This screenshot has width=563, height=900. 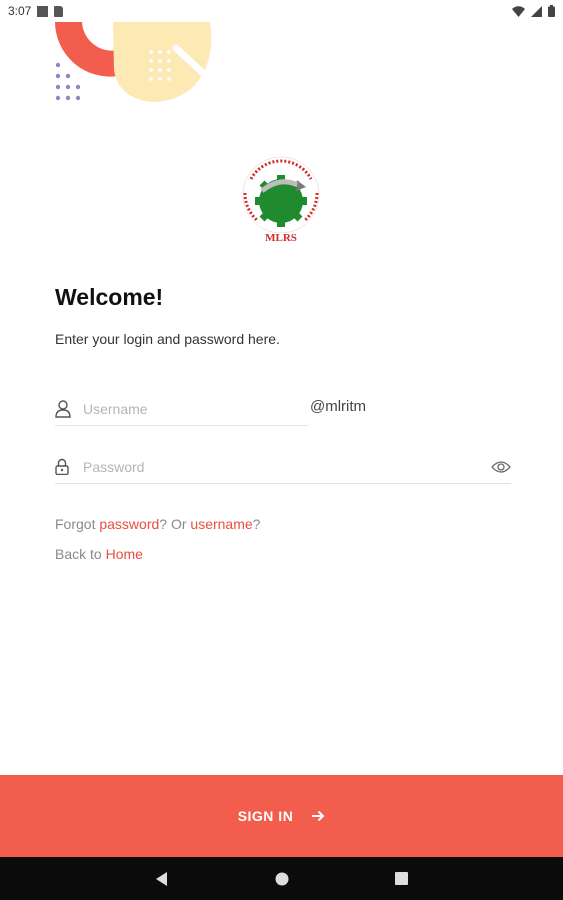 I want to click on sign-in-button: SIGN IN, so click(x=281, y=816).